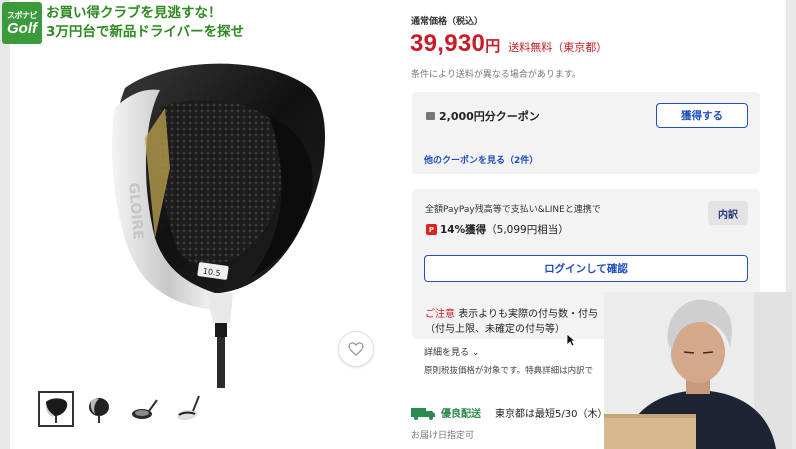 The width and height of the screenshot is (796, 449). What do you see at coordinates (430, 116) in the screenshot?
I see `coupon-icon` at bounding box center [430, 116].